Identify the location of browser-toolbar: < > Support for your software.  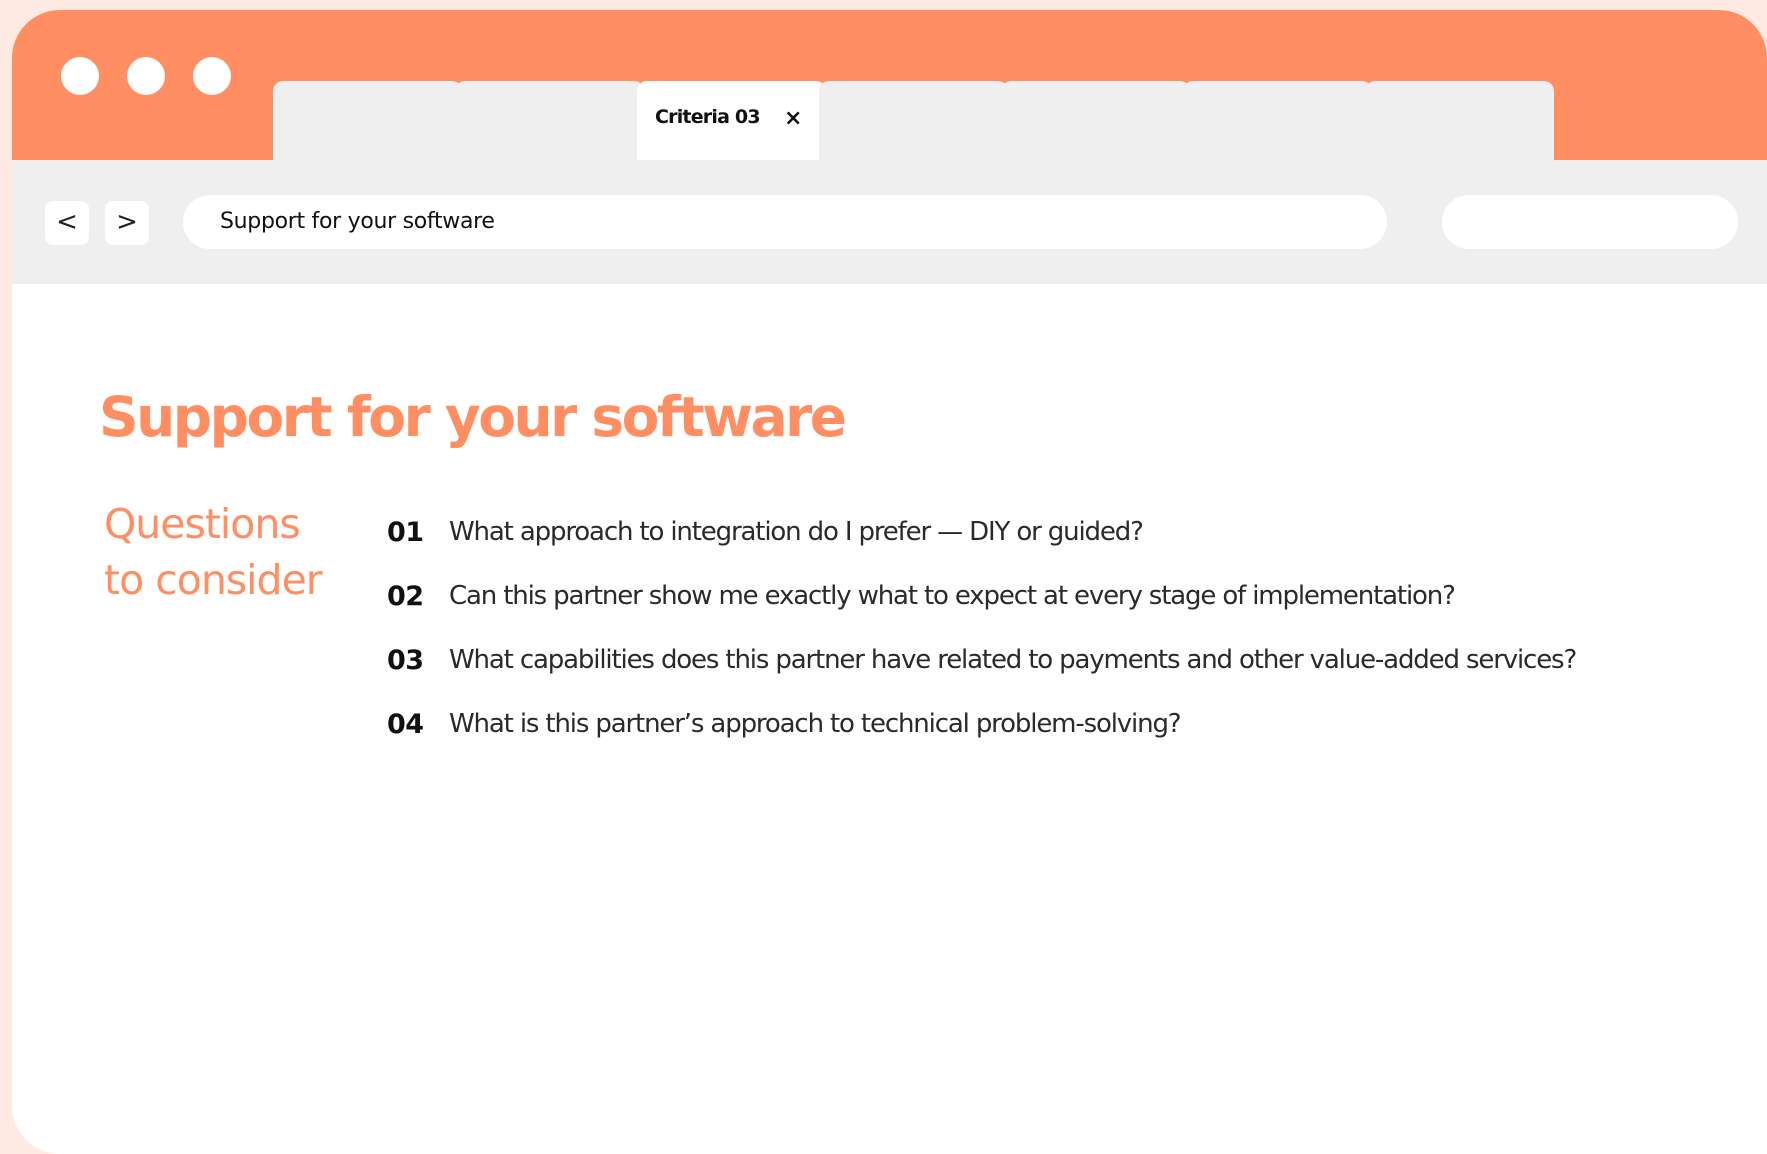
(889, 222).